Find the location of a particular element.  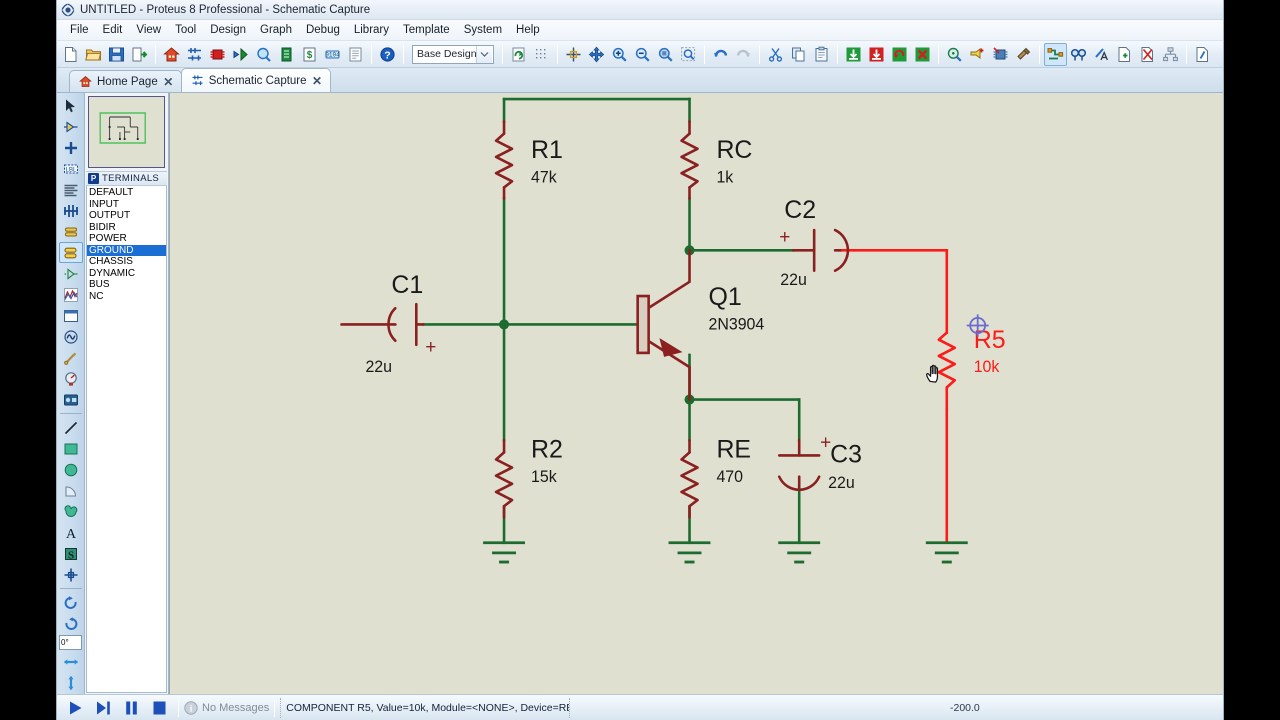

marker-tool-icon is located at coordinates (71, 574).